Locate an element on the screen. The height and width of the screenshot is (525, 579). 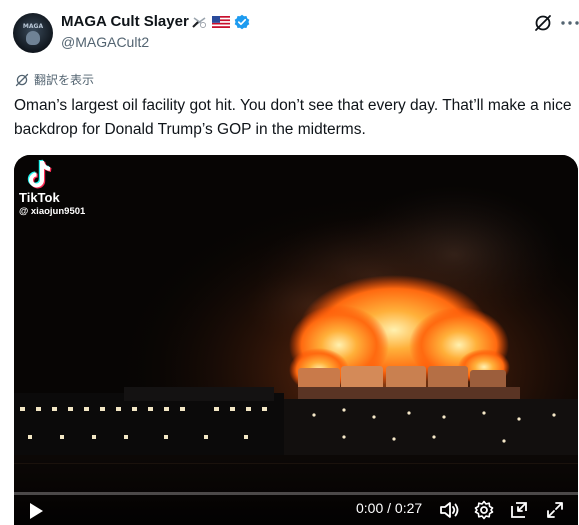
progress-bar is located at coordinates (296, 493).